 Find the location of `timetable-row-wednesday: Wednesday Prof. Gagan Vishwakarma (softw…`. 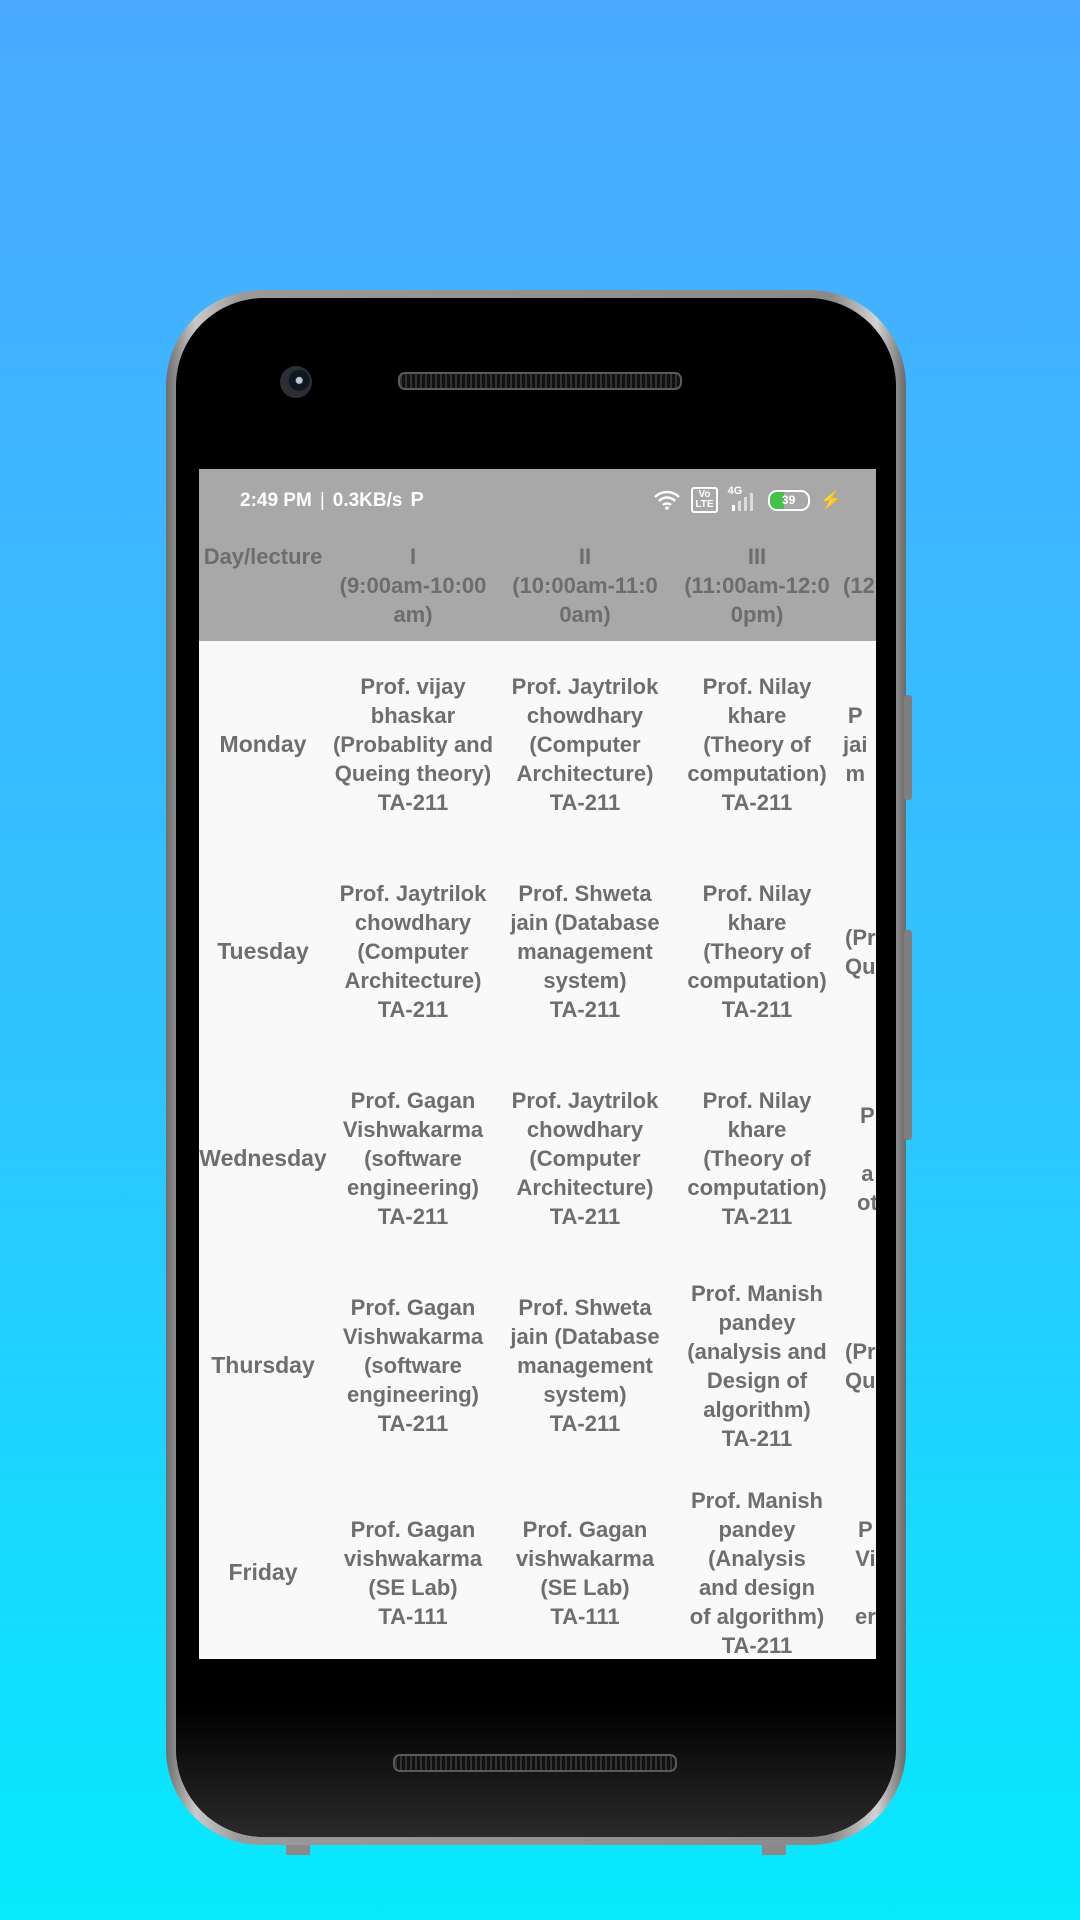

timetable-row-wednesday: Wednesday Prof. Gagan Vishwakarma (softw… is located at coordinates (537, 1158).